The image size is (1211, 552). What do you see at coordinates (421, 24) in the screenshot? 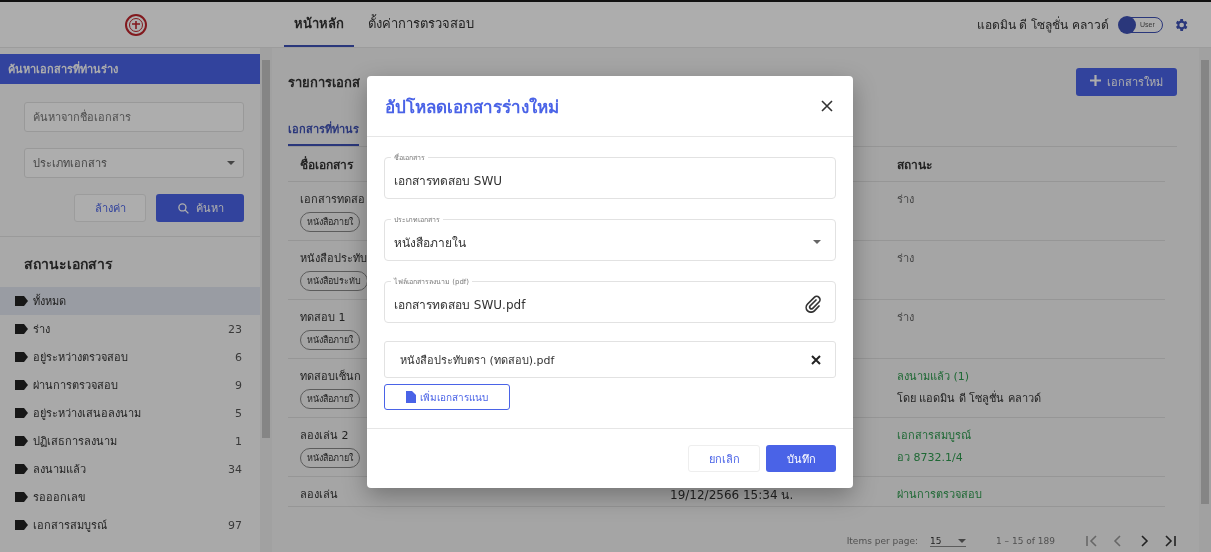
I see `nav-tab: ตั้งค่าการตรวจสอบ` at bounding box center [421, 24].